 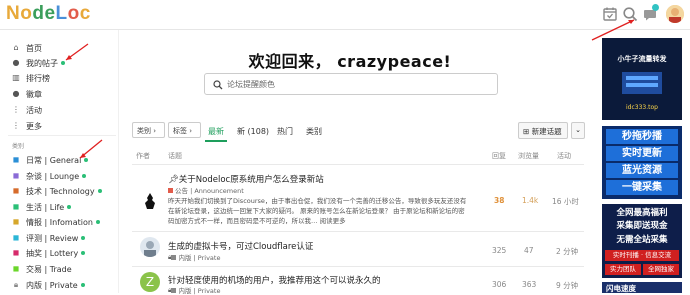 I want to click on sidebar-category-technology: ◼ 技术 | Technology, so click(x=57, y=191).